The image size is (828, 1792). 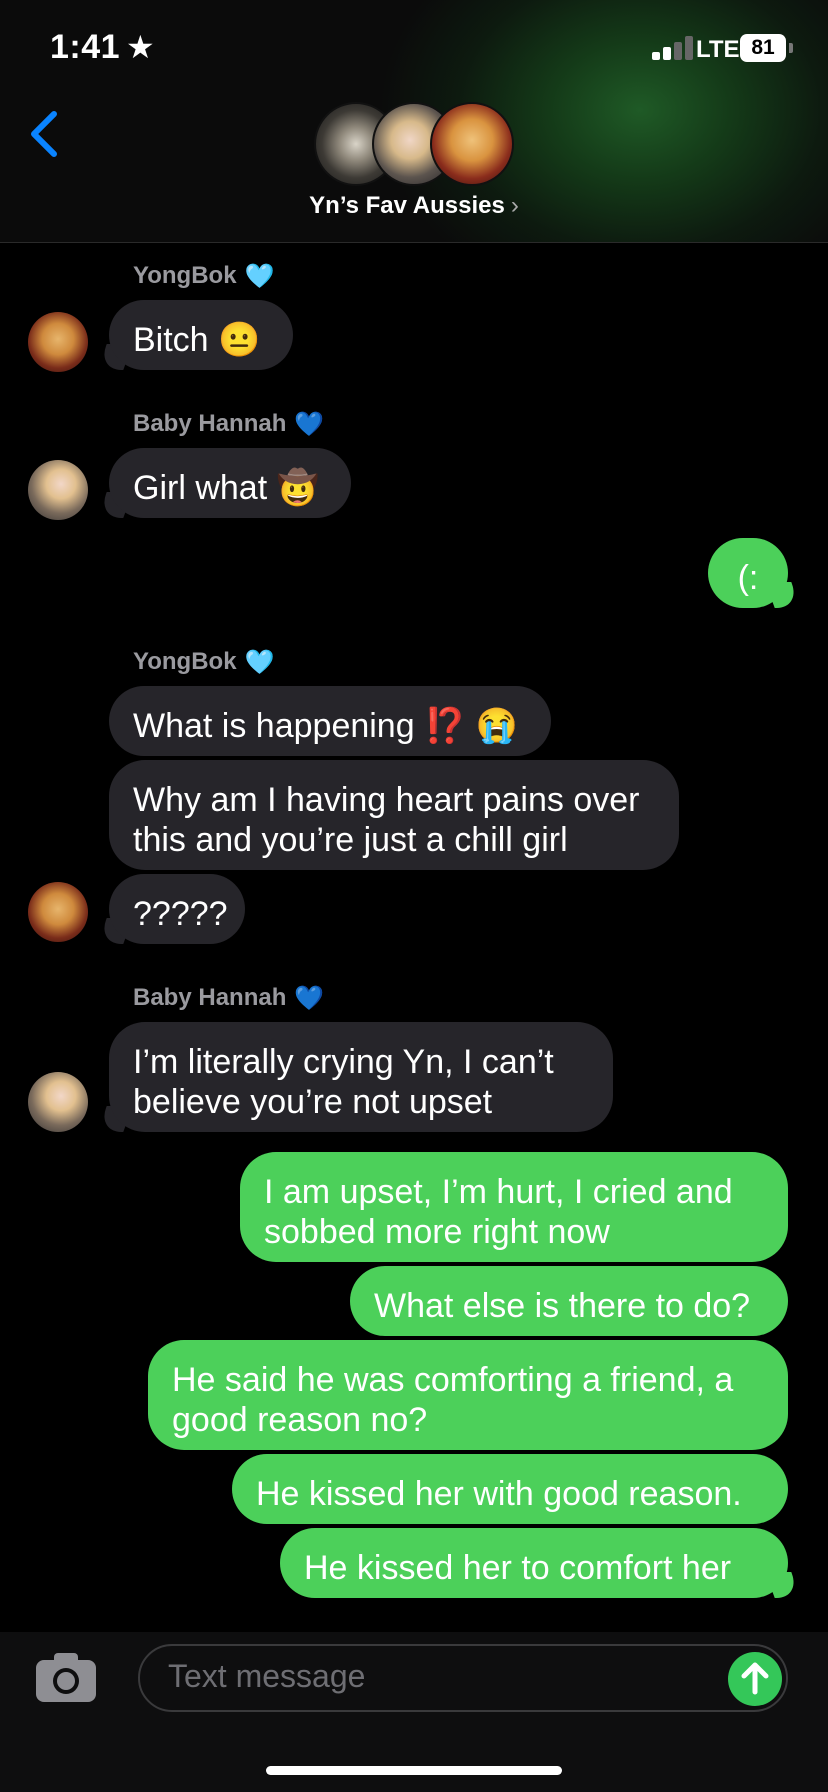 I want to click on star-icon: ★, so click(x=140, y=47).